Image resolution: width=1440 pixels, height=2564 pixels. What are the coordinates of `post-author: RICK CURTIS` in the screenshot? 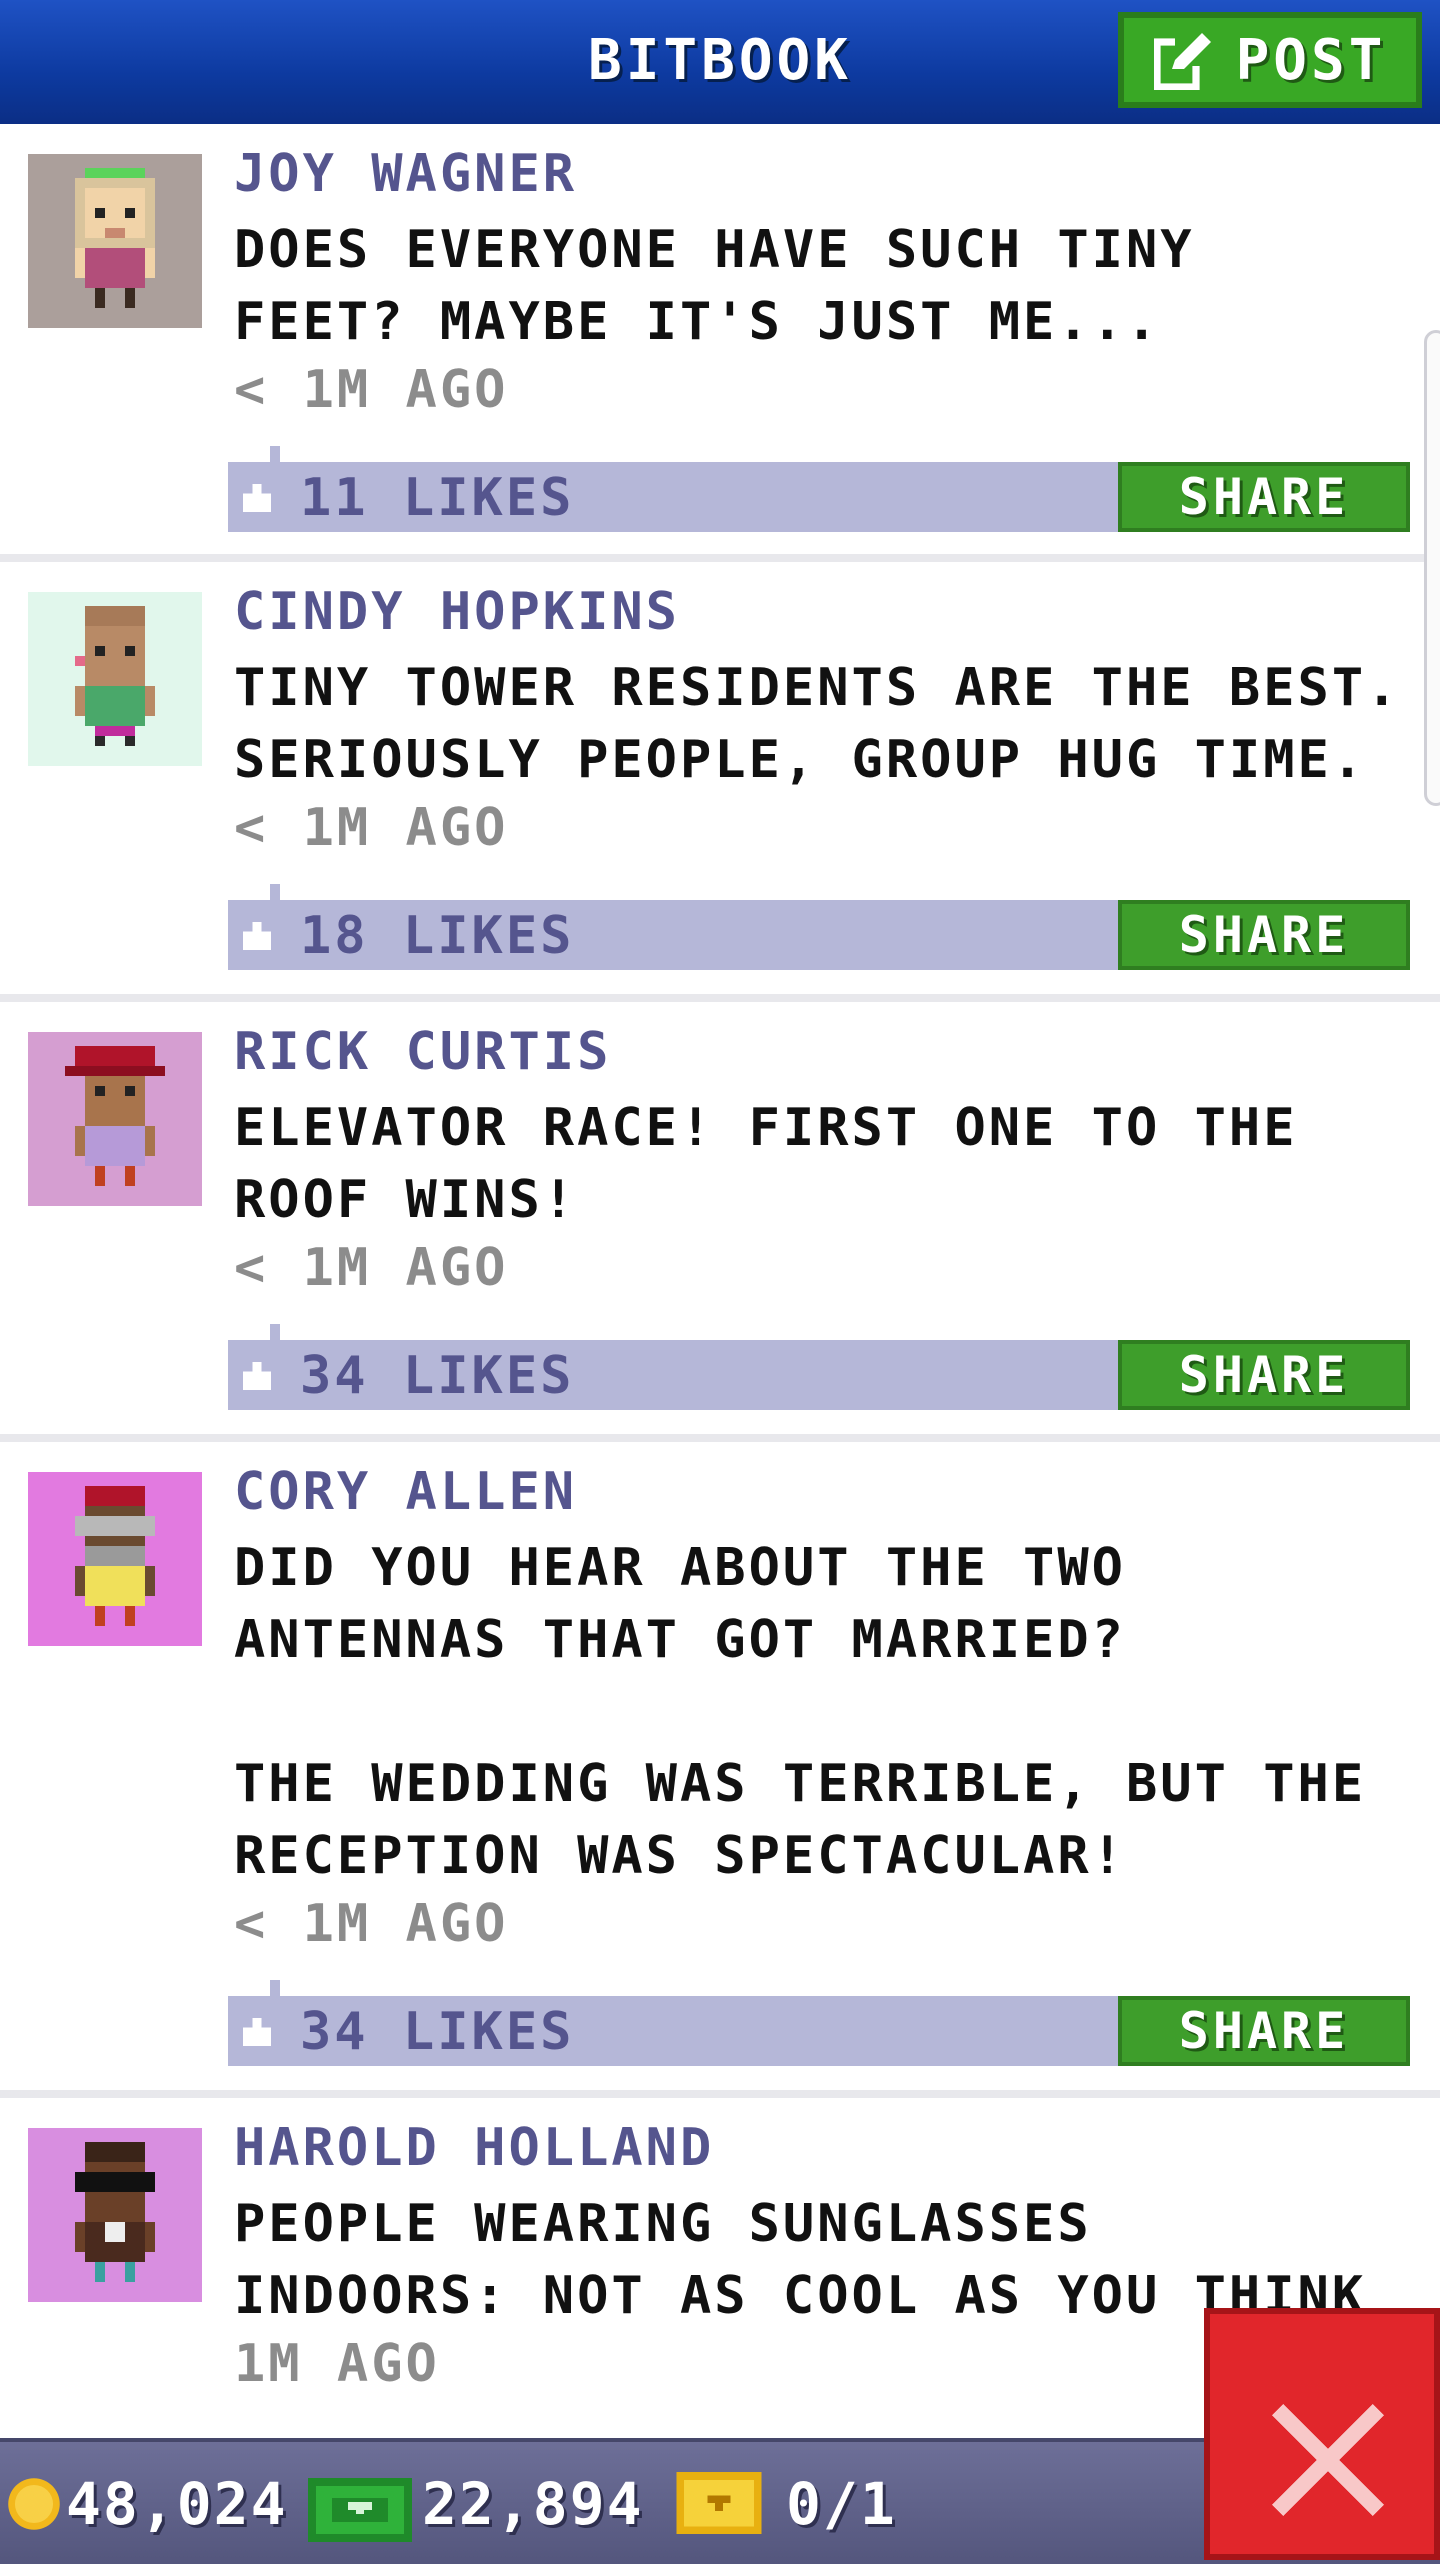 It's located at (422, 1052).